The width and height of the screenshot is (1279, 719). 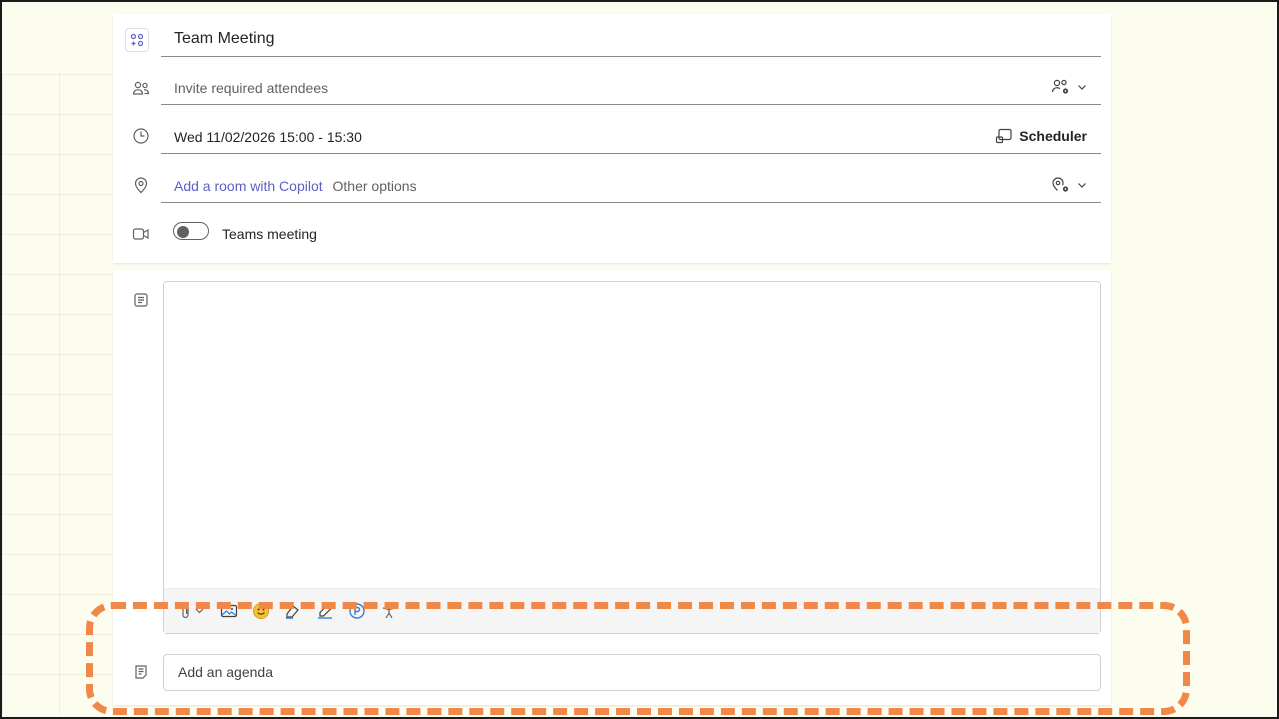 What do you see at coordinates (632, 672) in the screenshot?
I see `agenda-input: Add an agenda` at bounding box center [632, 672].